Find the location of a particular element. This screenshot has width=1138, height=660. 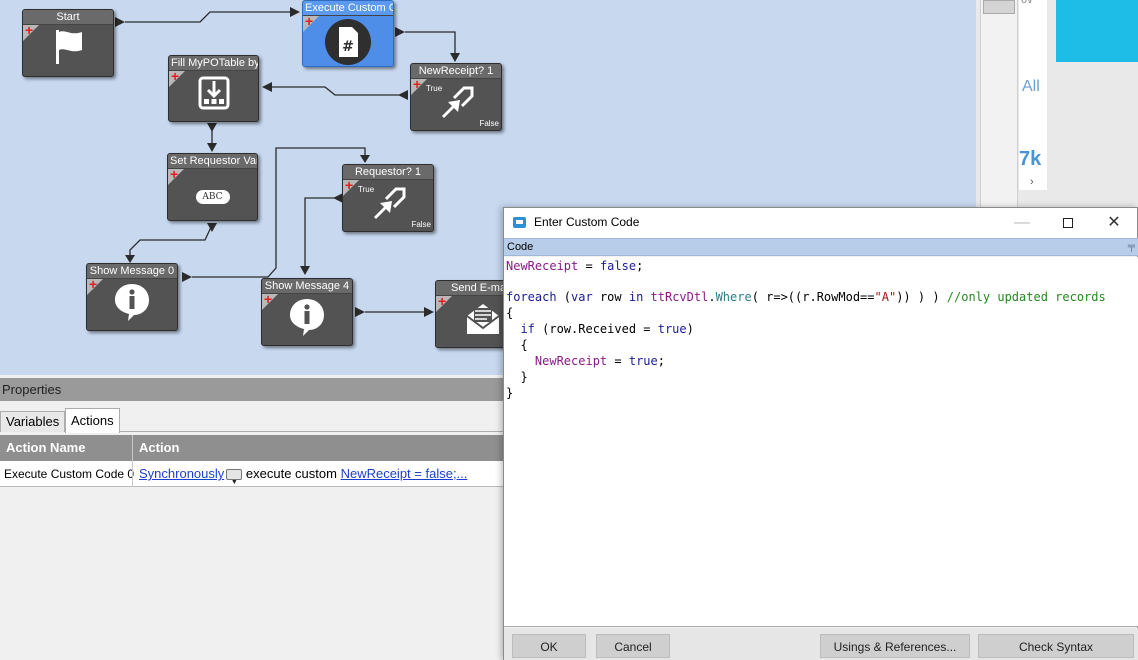

workflow-node-newreceipt-condition: NewReceipt? 1 + True False is located at coordinates (456, 97).